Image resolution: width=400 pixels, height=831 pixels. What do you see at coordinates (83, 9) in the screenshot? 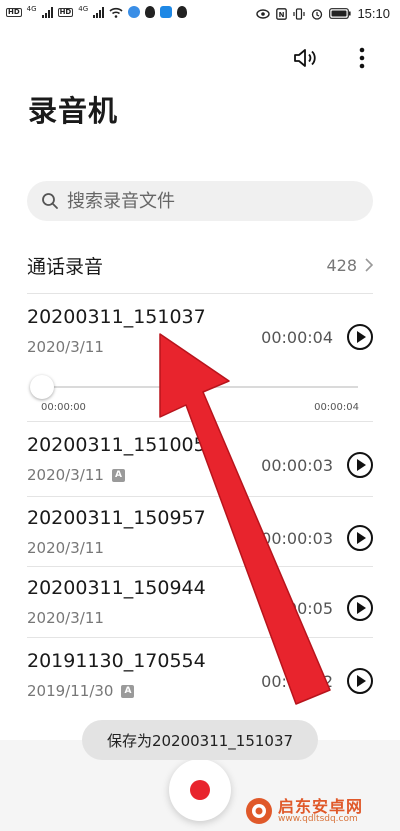
I see `network-type-2: 4G` at bounding box center [83, 9].